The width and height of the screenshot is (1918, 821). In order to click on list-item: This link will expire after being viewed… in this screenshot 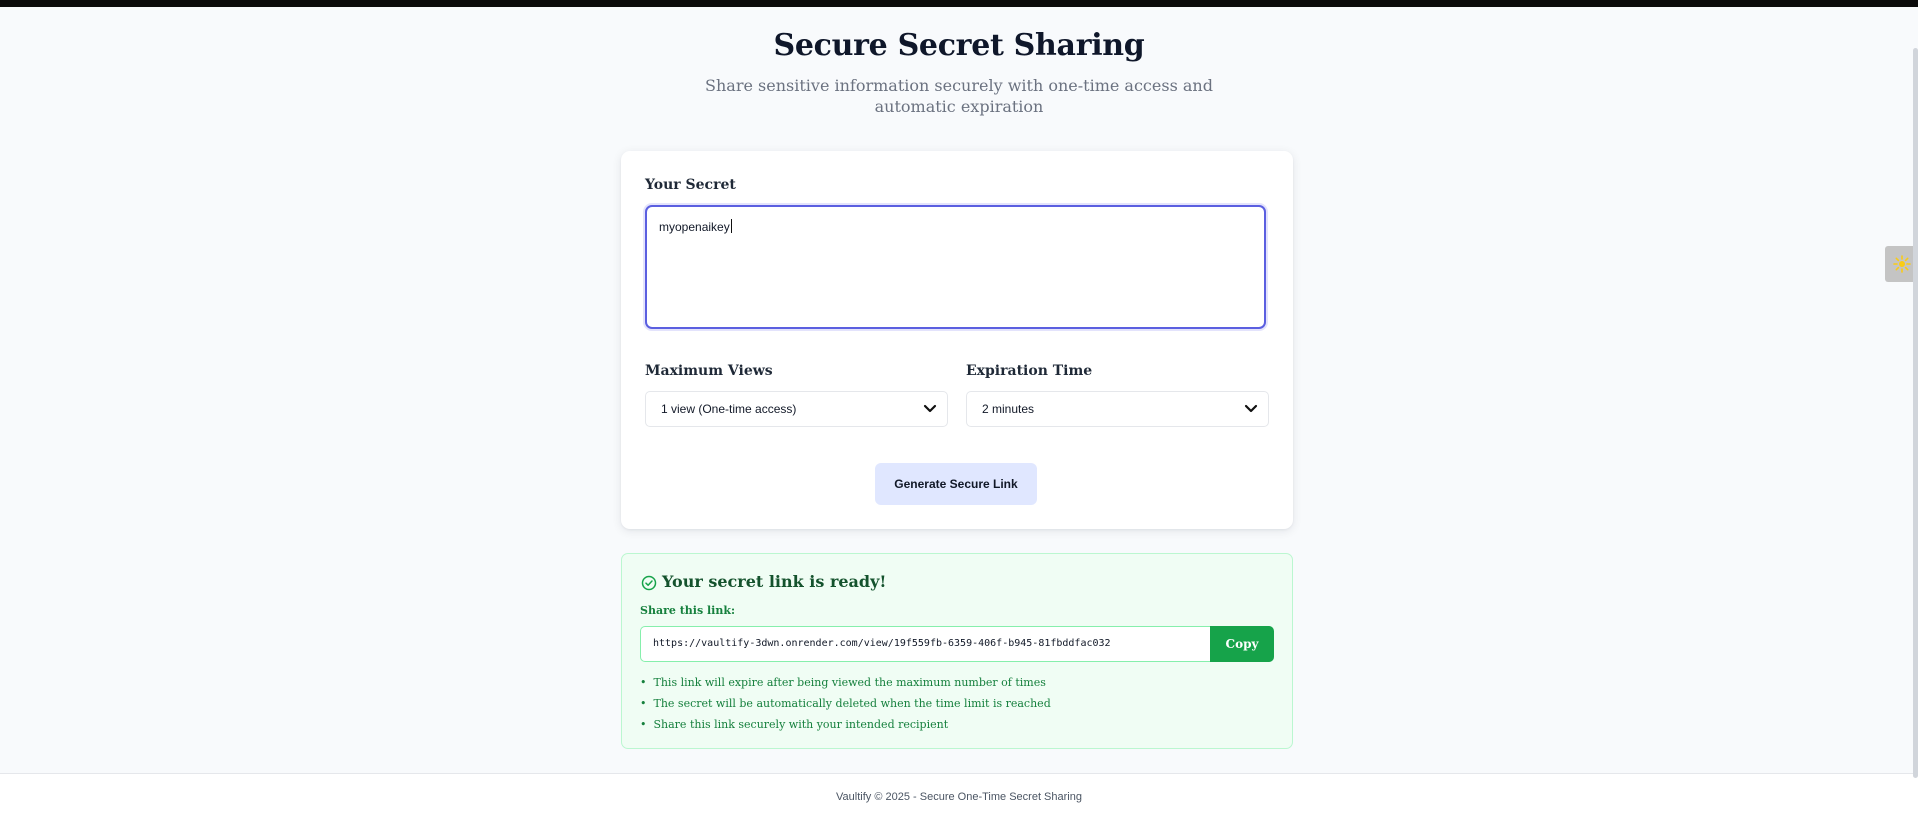, I will do `click(845, 682)`.